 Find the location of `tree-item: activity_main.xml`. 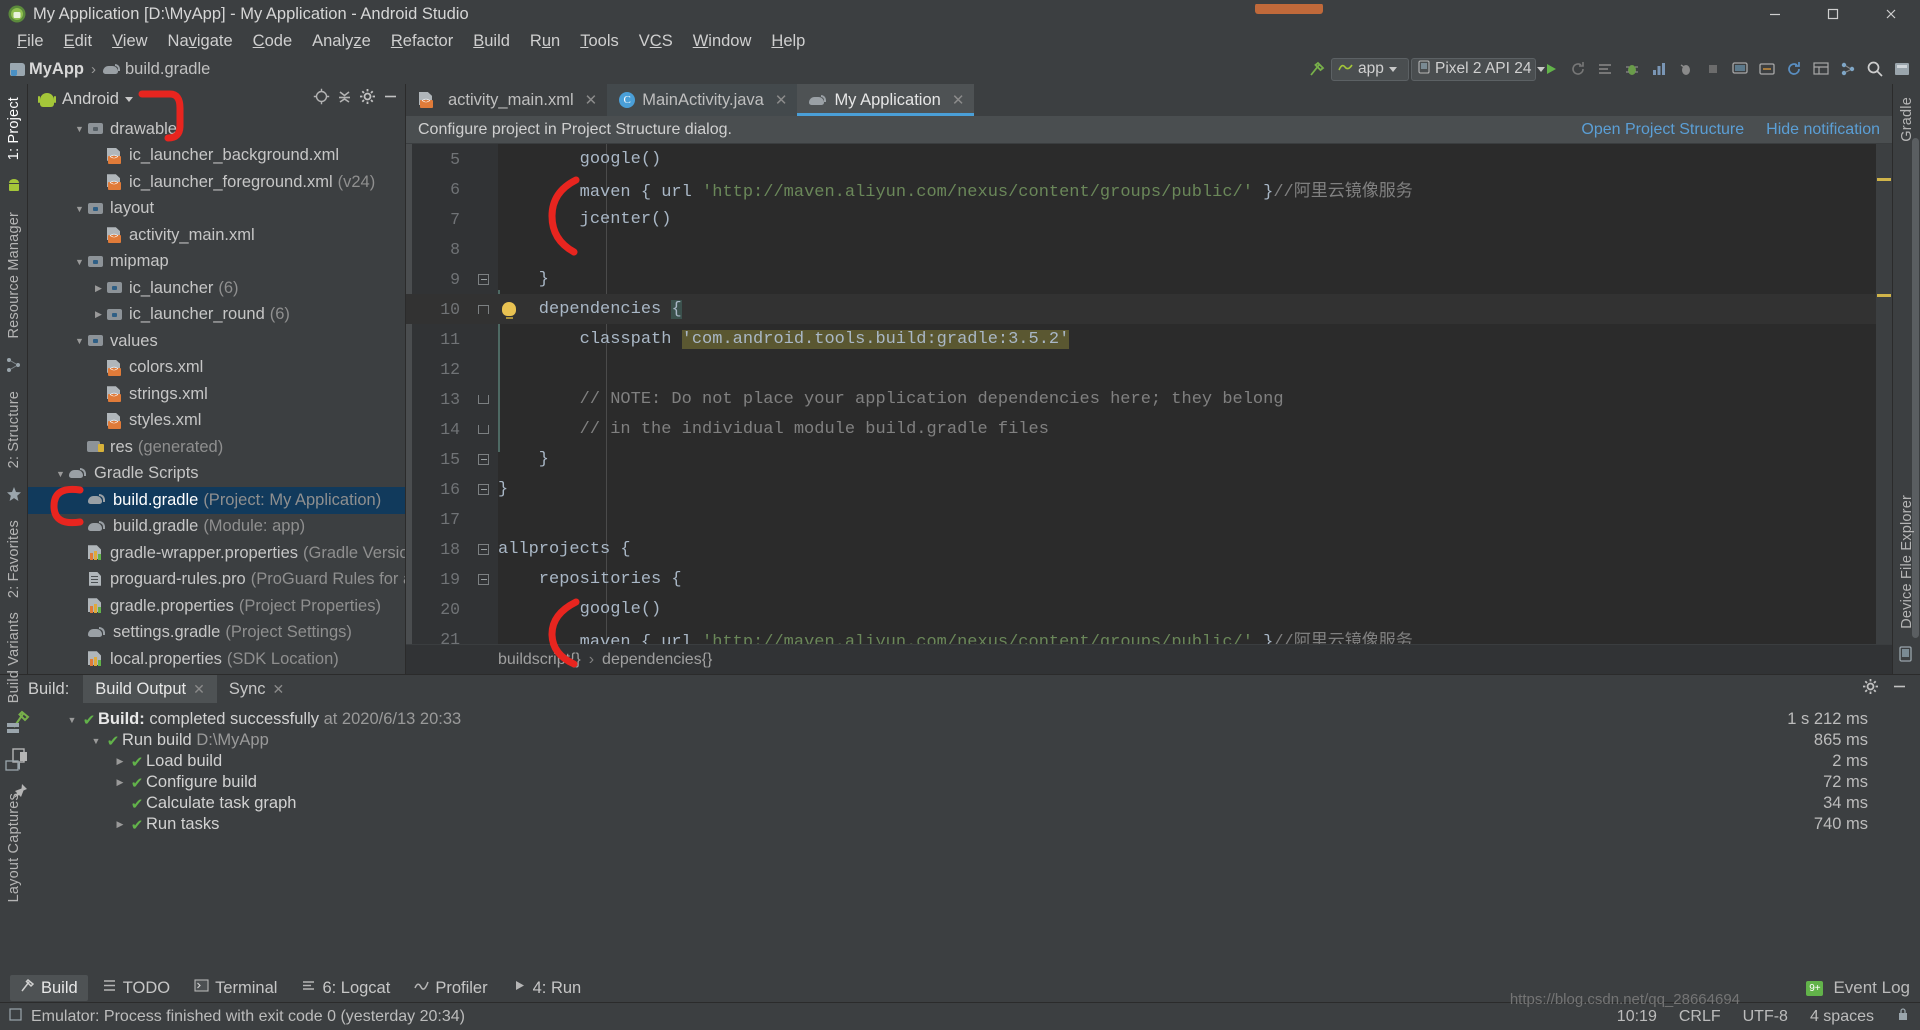

tree-item: activity_main.xml is located at coordinates (216, 235).